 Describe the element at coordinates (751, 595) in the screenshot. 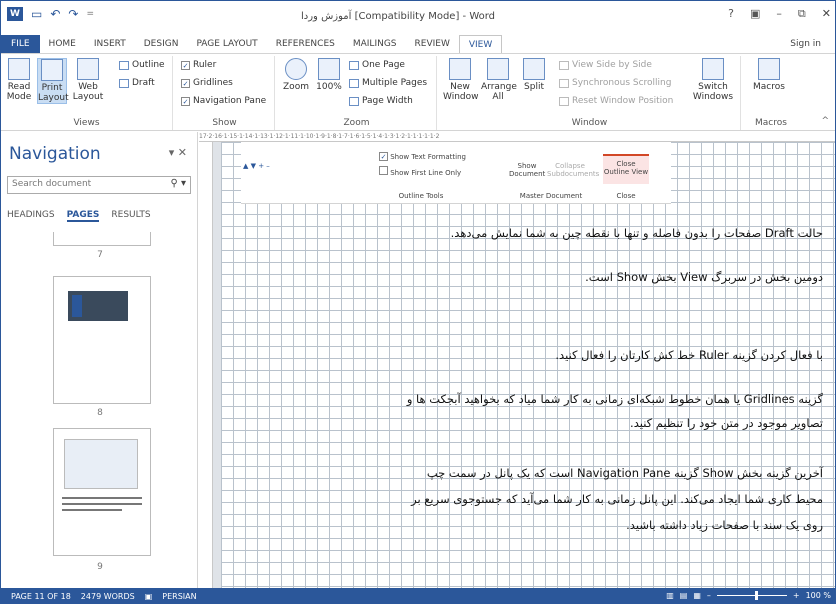

I see `zoom-slider` at that location.